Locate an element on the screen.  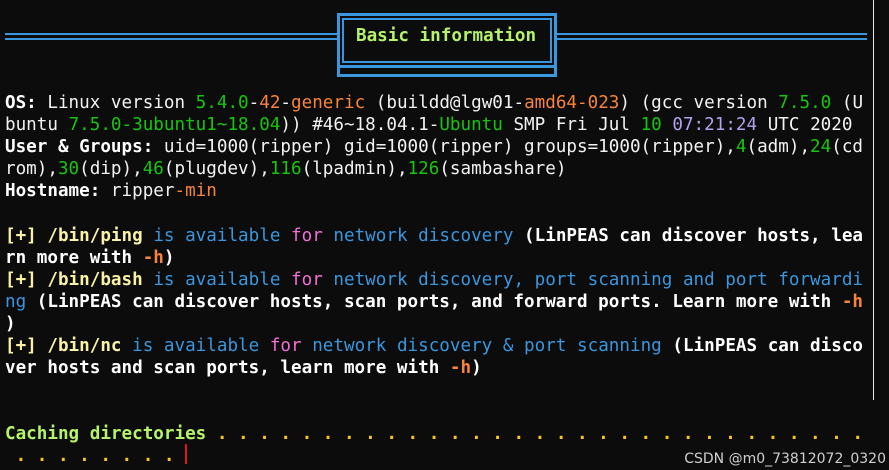
tool-path: /bin/ping is located at coordinates (95, 236).